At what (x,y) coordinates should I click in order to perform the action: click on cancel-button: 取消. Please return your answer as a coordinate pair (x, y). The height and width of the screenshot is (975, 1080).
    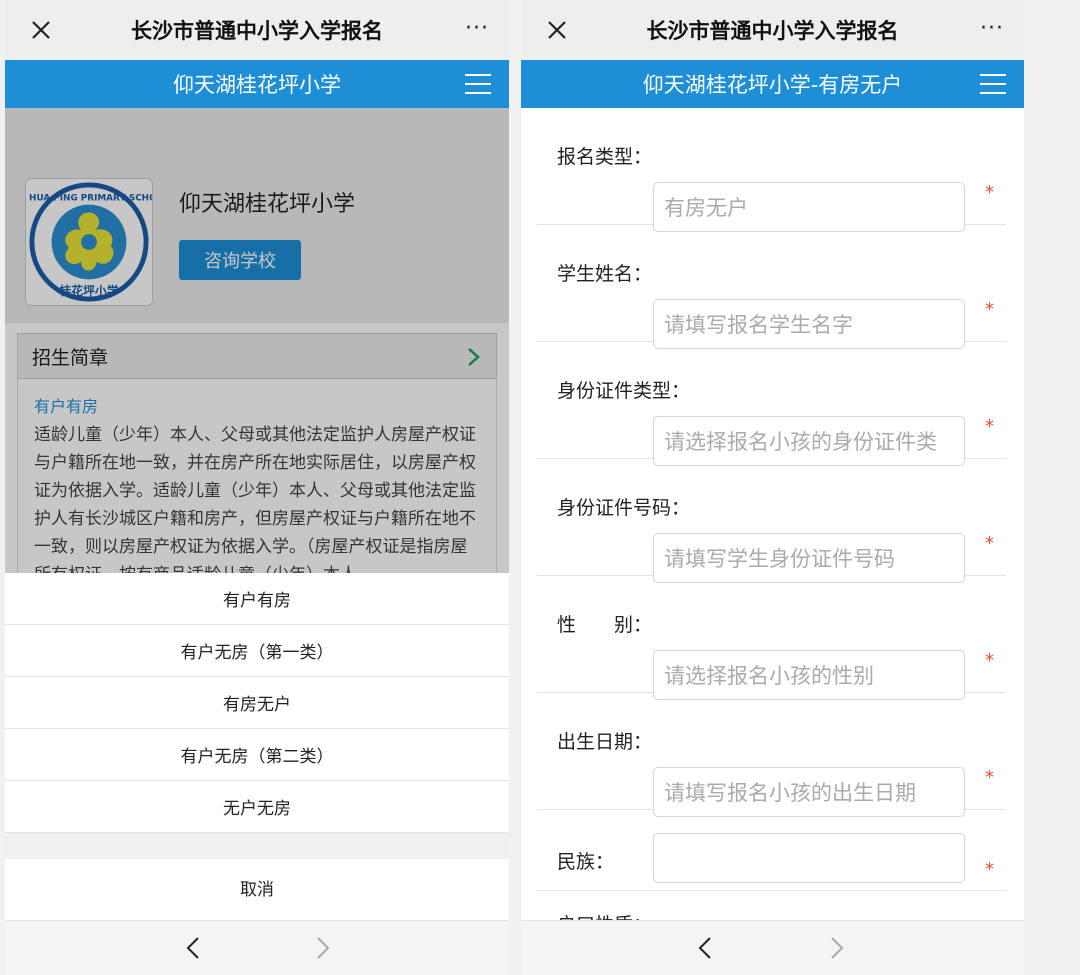
    Looking at the image, I should click on (257, 887).